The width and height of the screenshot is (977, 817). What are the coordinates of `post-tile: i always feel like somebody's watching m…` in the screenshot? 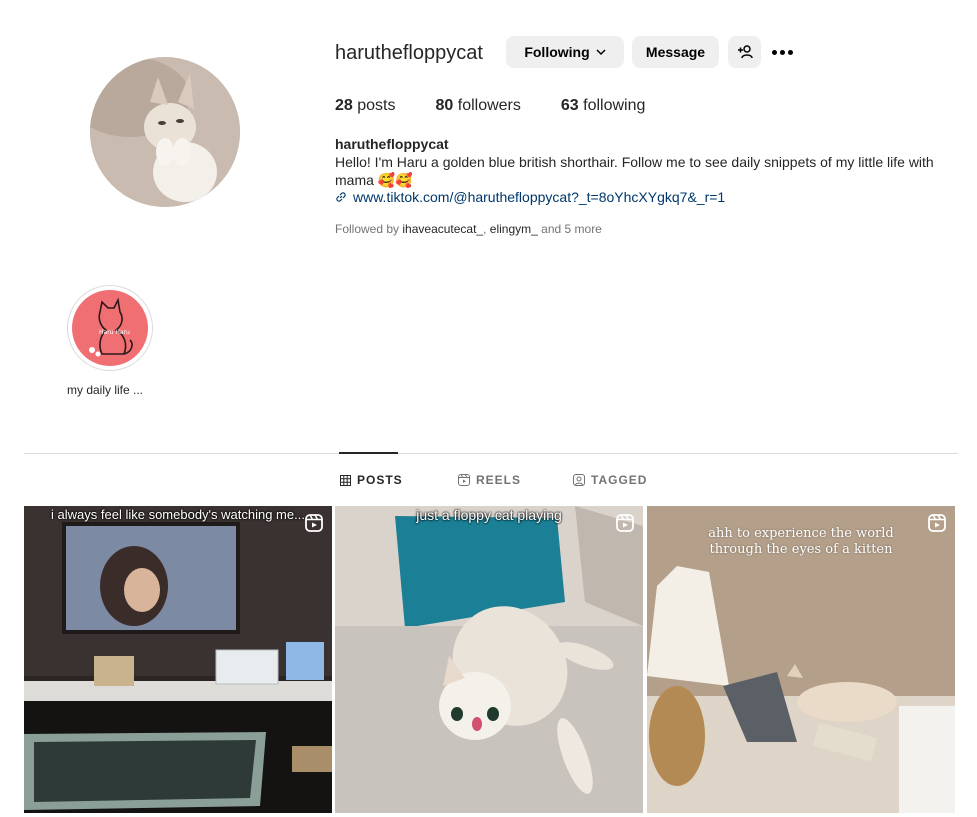 It's located at (178, 659).